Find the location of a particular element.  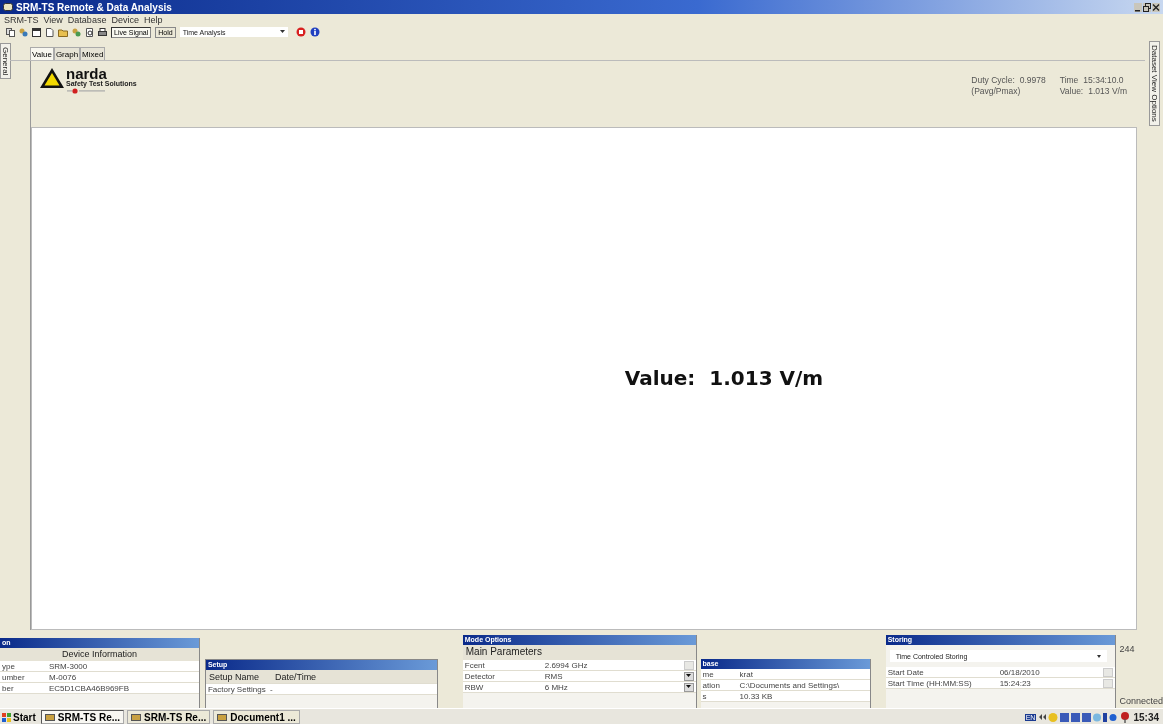

parameter-name: RBW is located at coordinates (474, 687).